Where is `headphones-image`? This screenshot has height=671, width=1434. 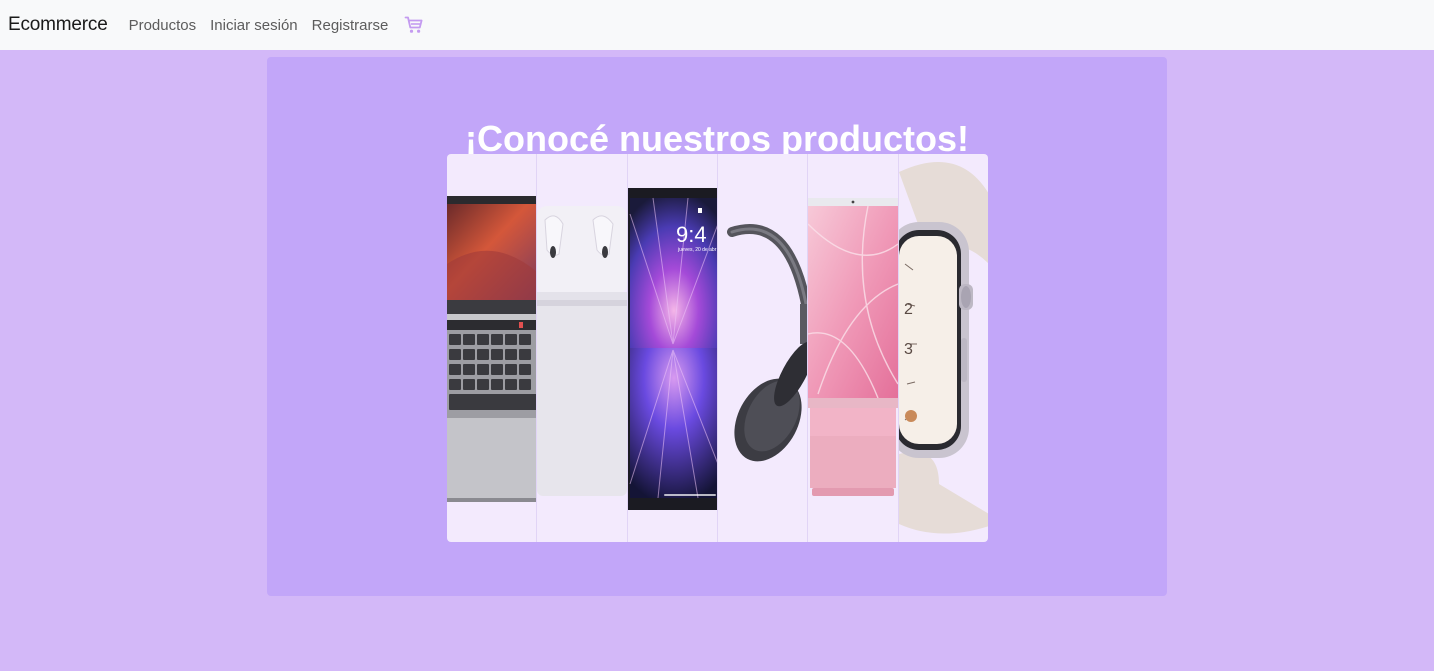
headphones-image is located at coordinates (763, 348).